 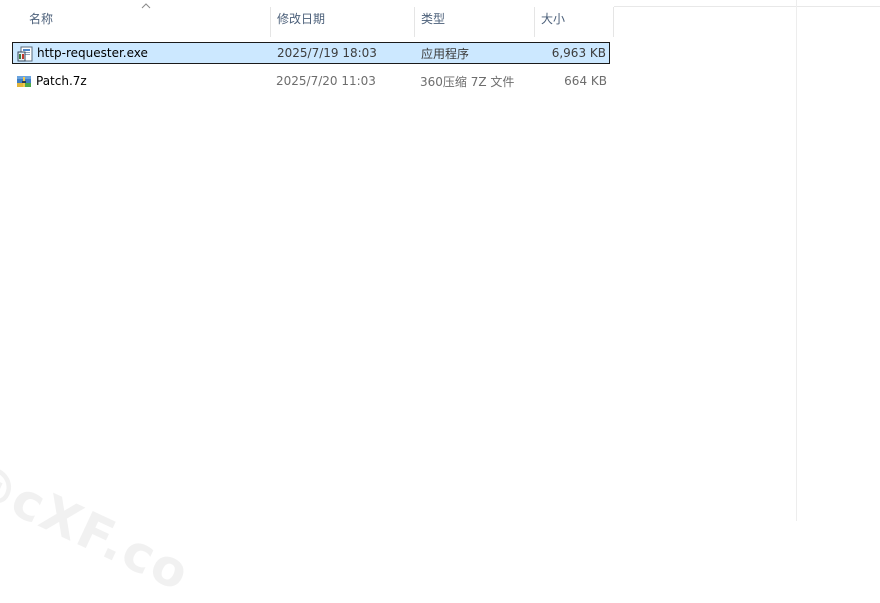 I want to click on column-header-date: 修改日期, so click(x=342, y=18).